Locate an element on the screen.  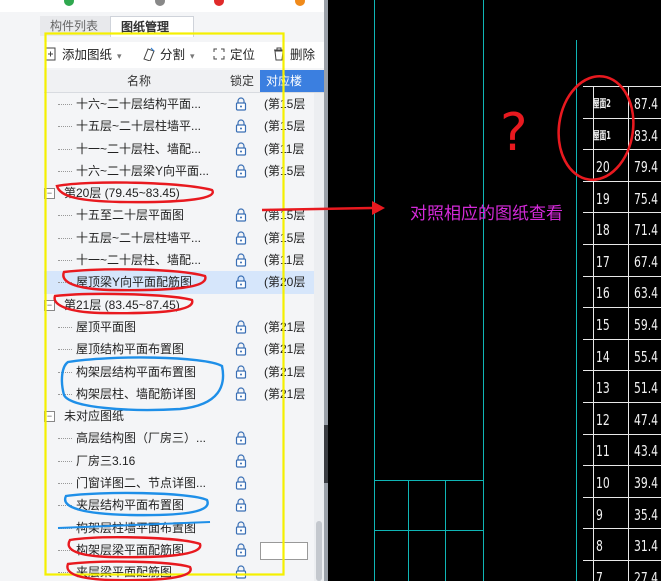
drawing-name: 构架层结构平面布置图 is located at coordinates (136, 371).